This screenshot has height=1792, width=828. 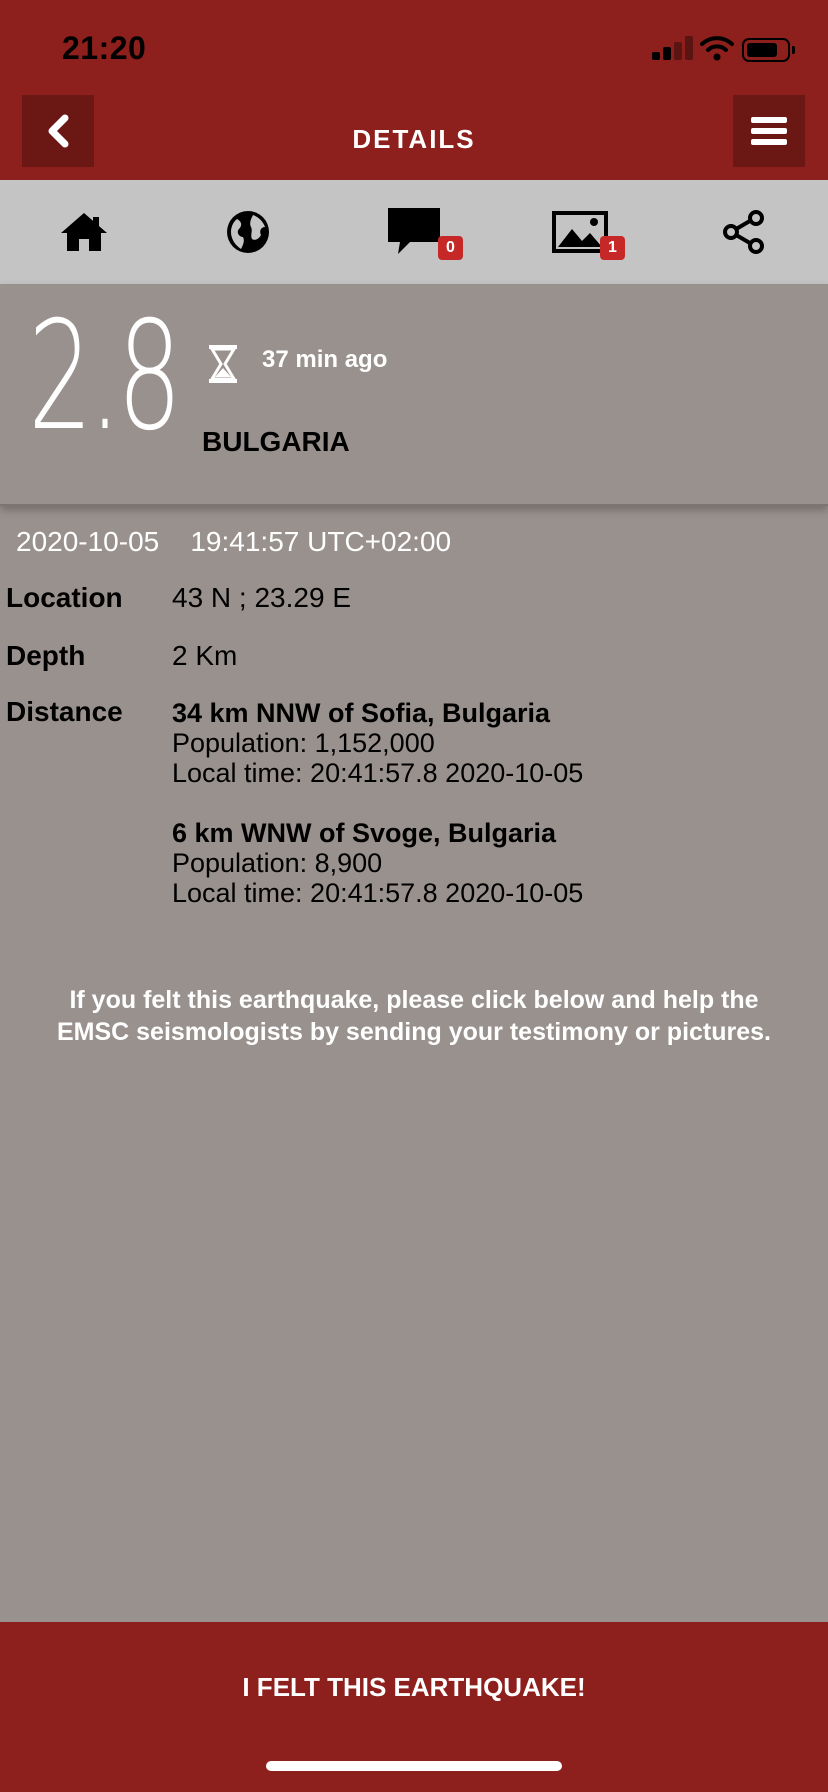 What do you see at coordinates (768, 50) in the screenshot?
I see `battery-icon` at bounding box center [768, 50].